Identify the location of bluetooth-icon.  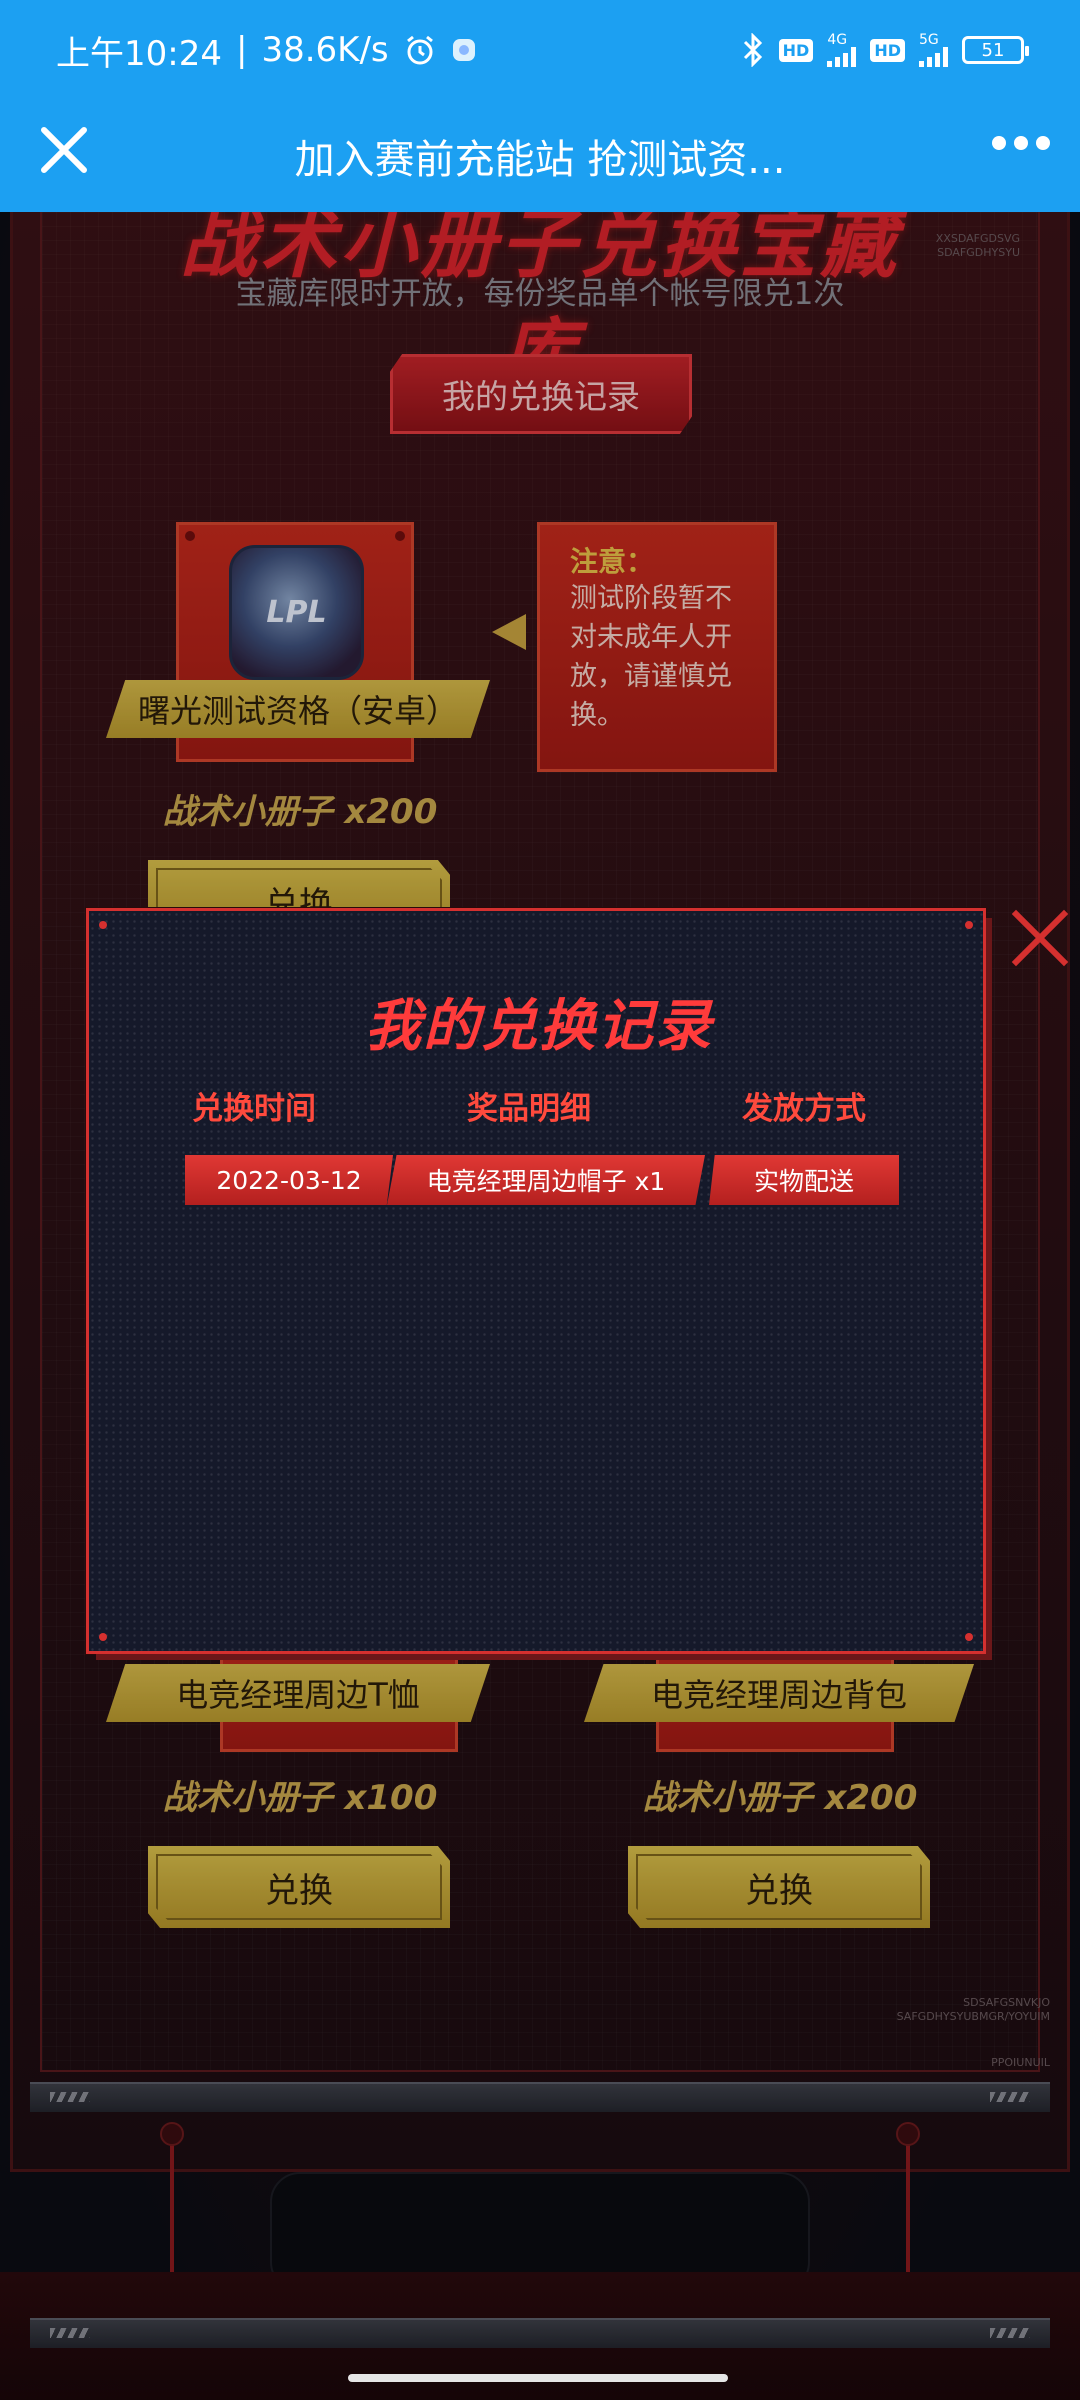
(753, 50).